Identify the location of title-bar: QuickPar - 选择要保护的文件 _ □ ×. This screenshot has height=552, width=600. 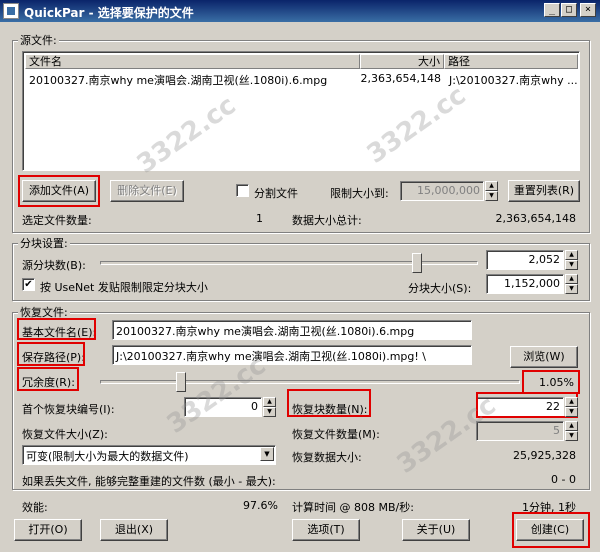
(300, 11).